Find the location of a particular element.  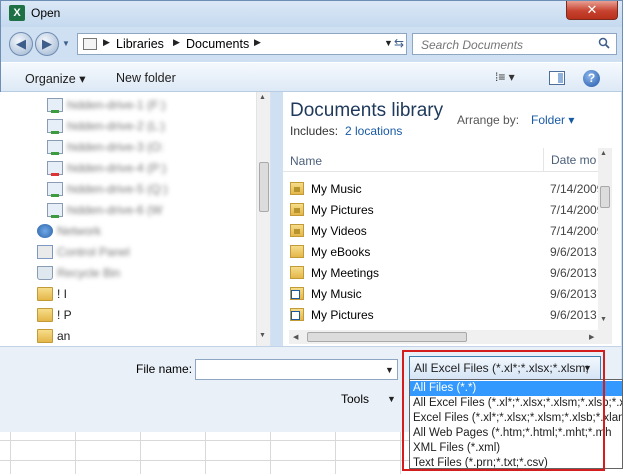

breadcrumb-libraries: Libraries is located at coordinates (140, 44).